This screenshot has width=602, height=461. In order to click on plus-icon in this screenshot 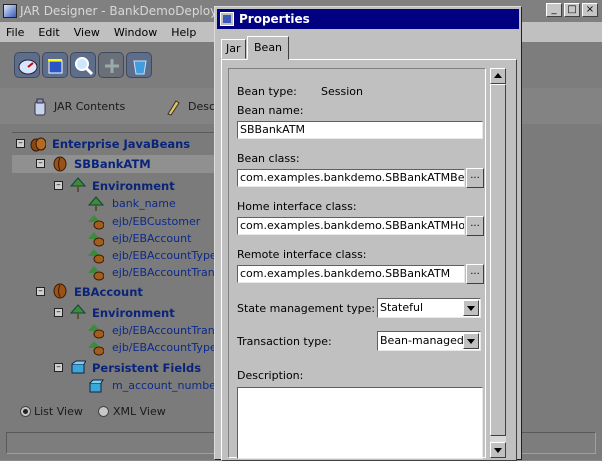, I will do `click(112, 66)`.